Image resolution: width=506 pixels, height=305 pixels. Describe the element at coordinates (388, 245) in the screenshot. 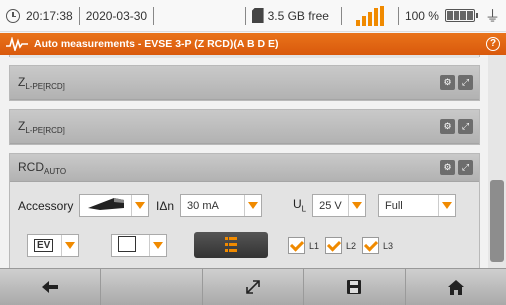

I see `checkbox-l3-label: L3` at that location.